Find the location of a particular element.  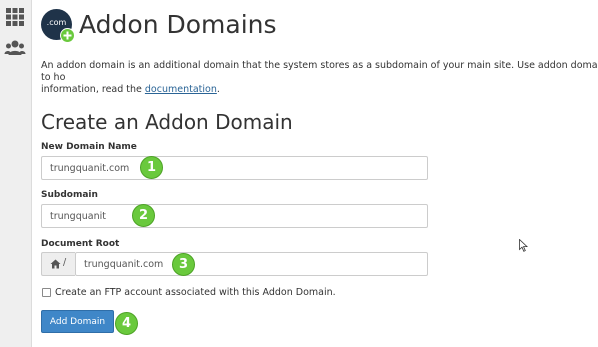

subdomain-label: Subdomain is located at coordinates (69, 195).